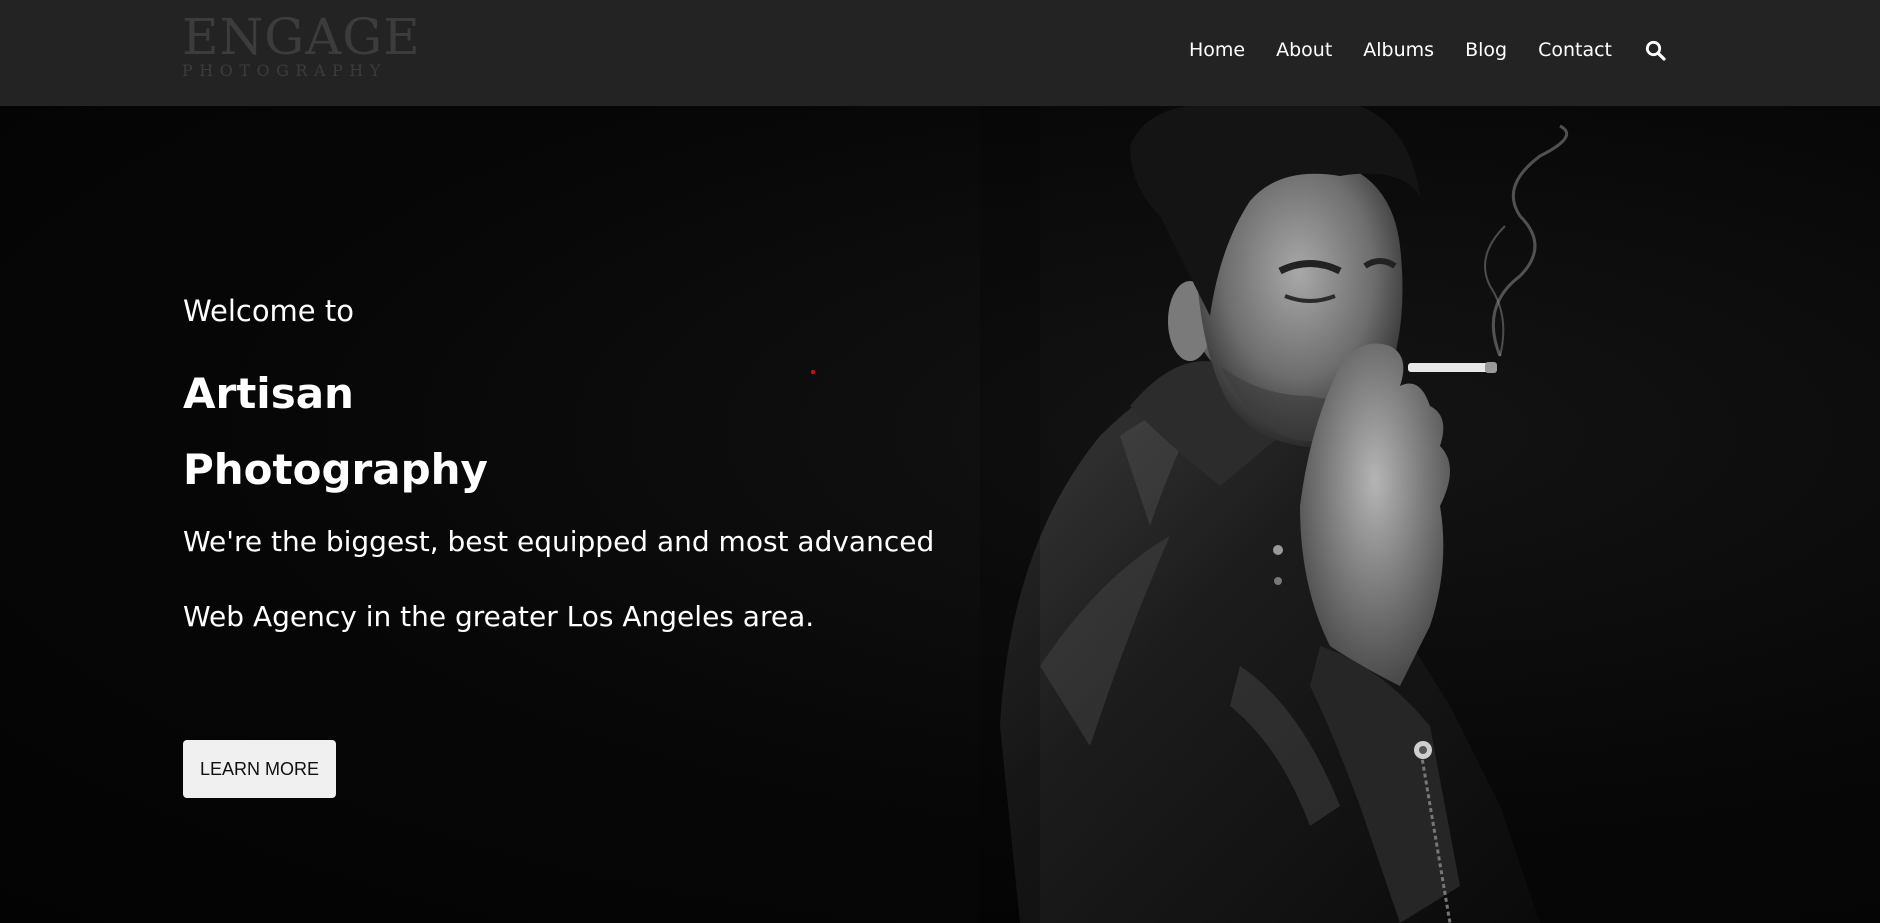  I want to click on main-nav: Home About Albums Blog Contact, so click(1412, 50).